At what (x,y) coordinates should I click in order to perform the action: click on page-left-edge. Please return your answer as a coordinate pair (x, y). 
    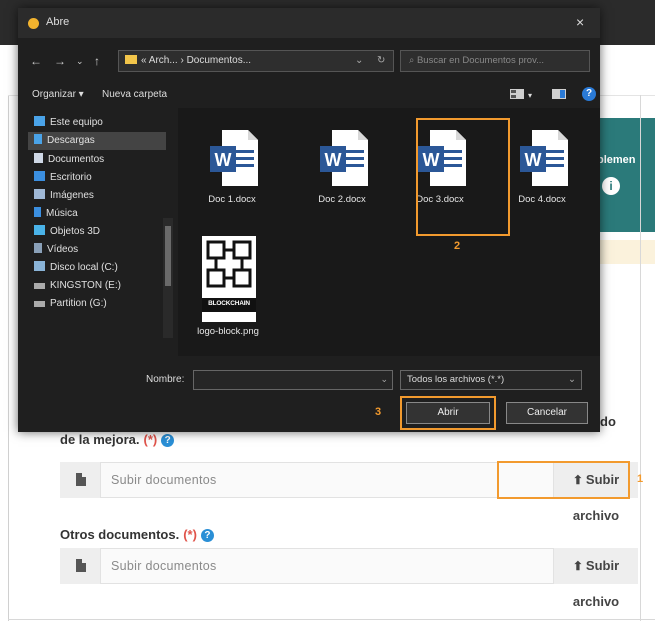
    Looking at the image, I should click on (4, 333).